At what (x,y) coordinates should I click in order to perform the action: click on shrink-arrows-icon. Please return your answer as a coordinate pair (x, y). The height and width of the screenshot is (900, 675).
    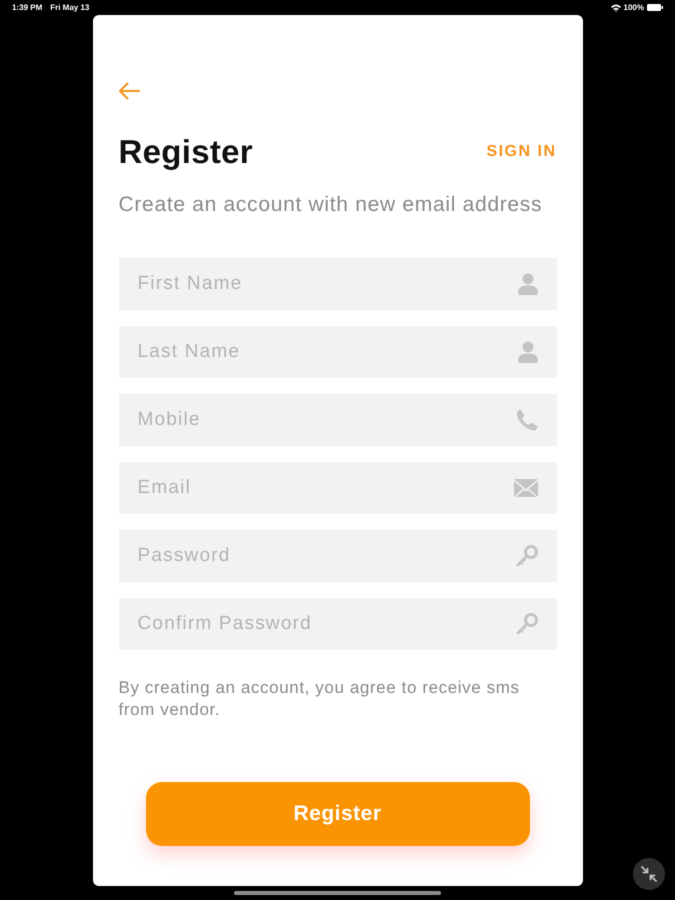
    Looking at the image, I should click on (649, 874).